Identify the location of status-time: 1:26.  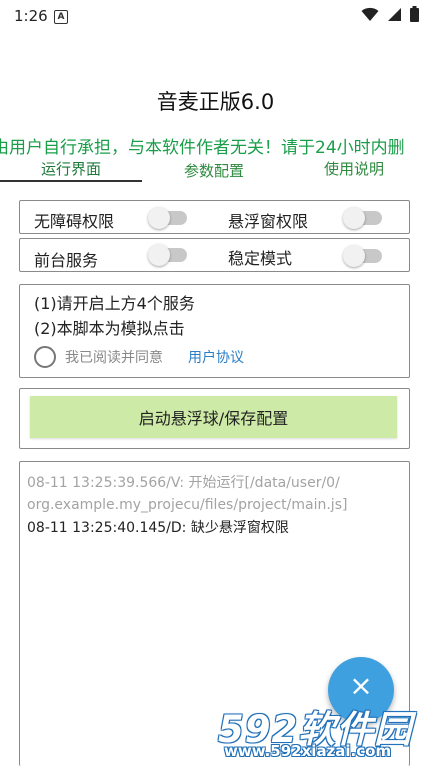
(31, 16).